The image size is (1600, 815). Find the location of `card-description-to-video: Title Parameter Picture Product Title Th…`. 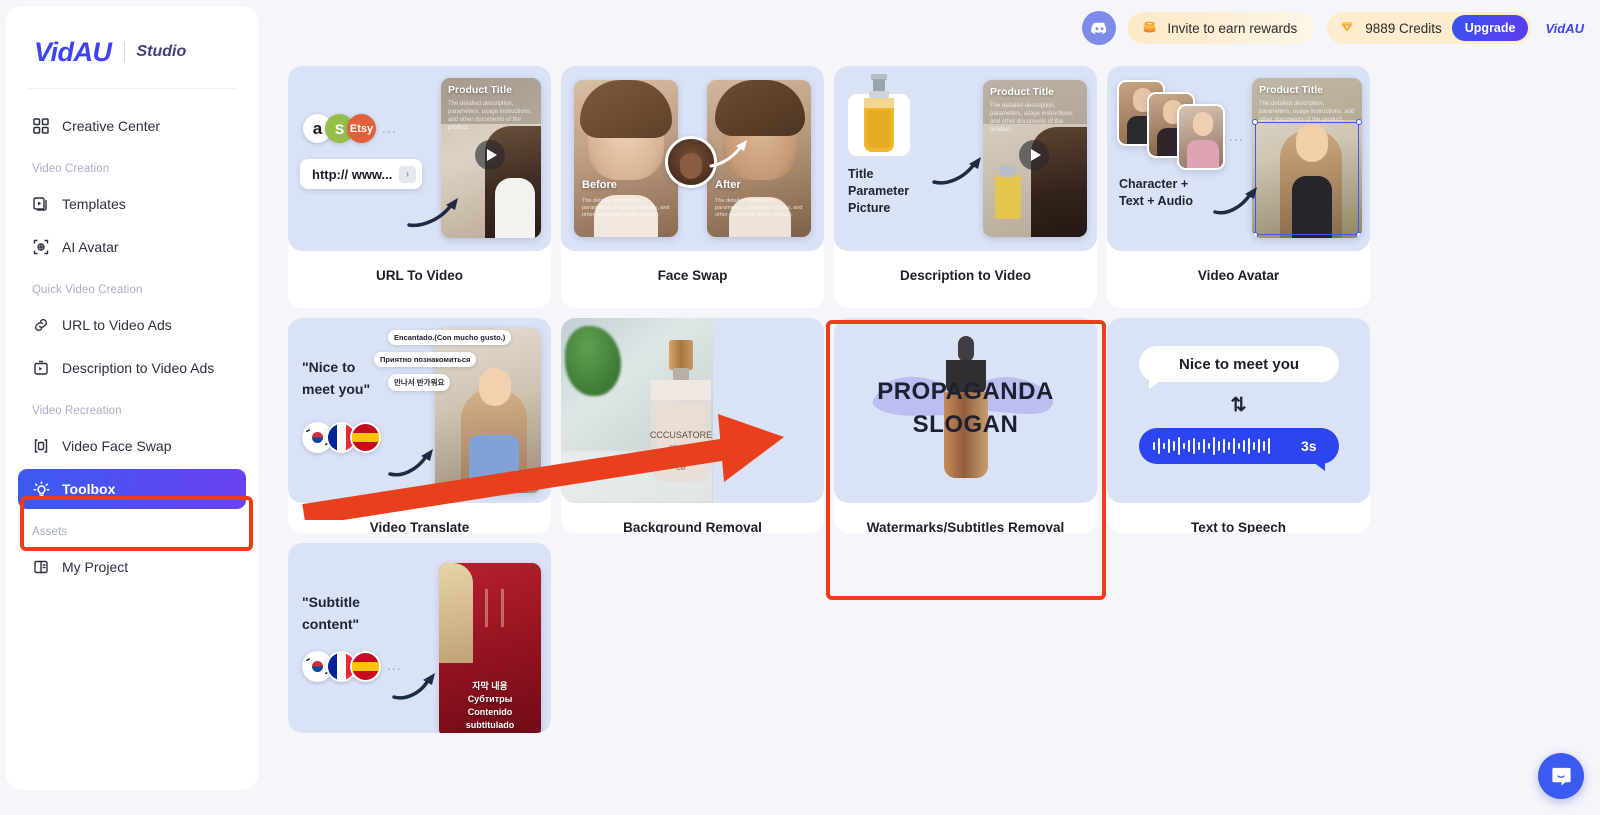

card-description-to-video: Title Parameter Picture Product Title Th… is located at coordinates (965, 187).